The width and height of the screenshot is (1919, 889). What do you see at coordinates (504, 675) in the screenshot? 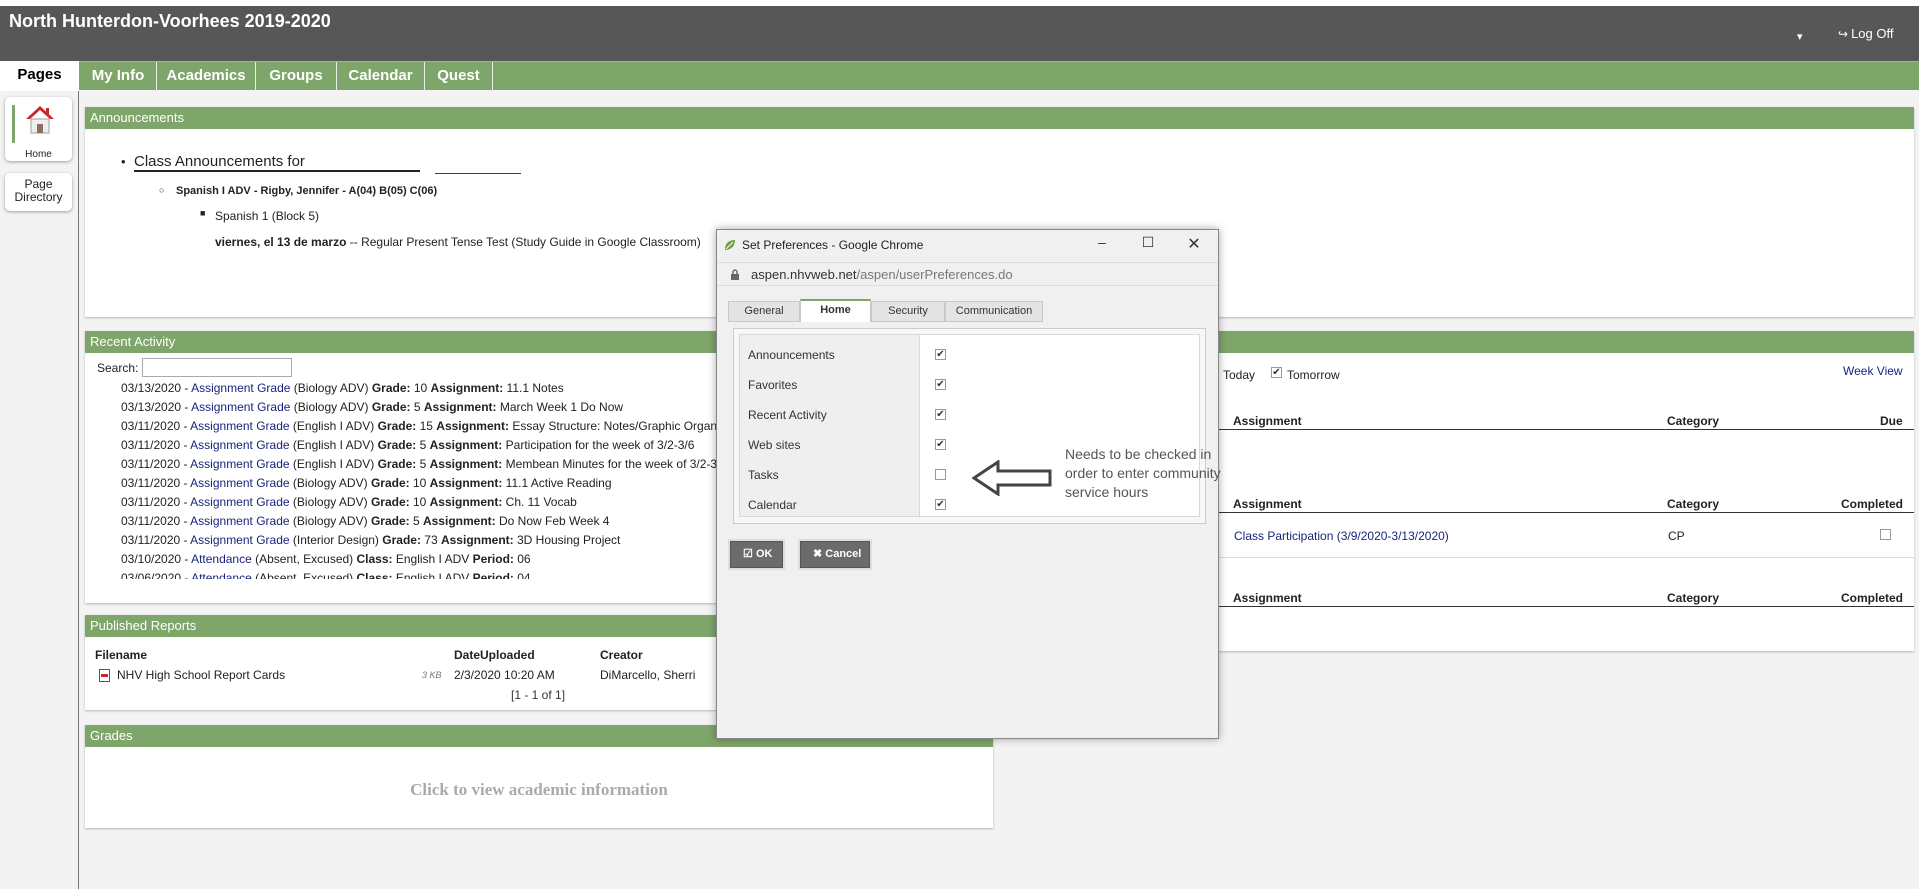
I see `report-date: 2/3/2020 10:20 AM` at bounding box center [504, 675].